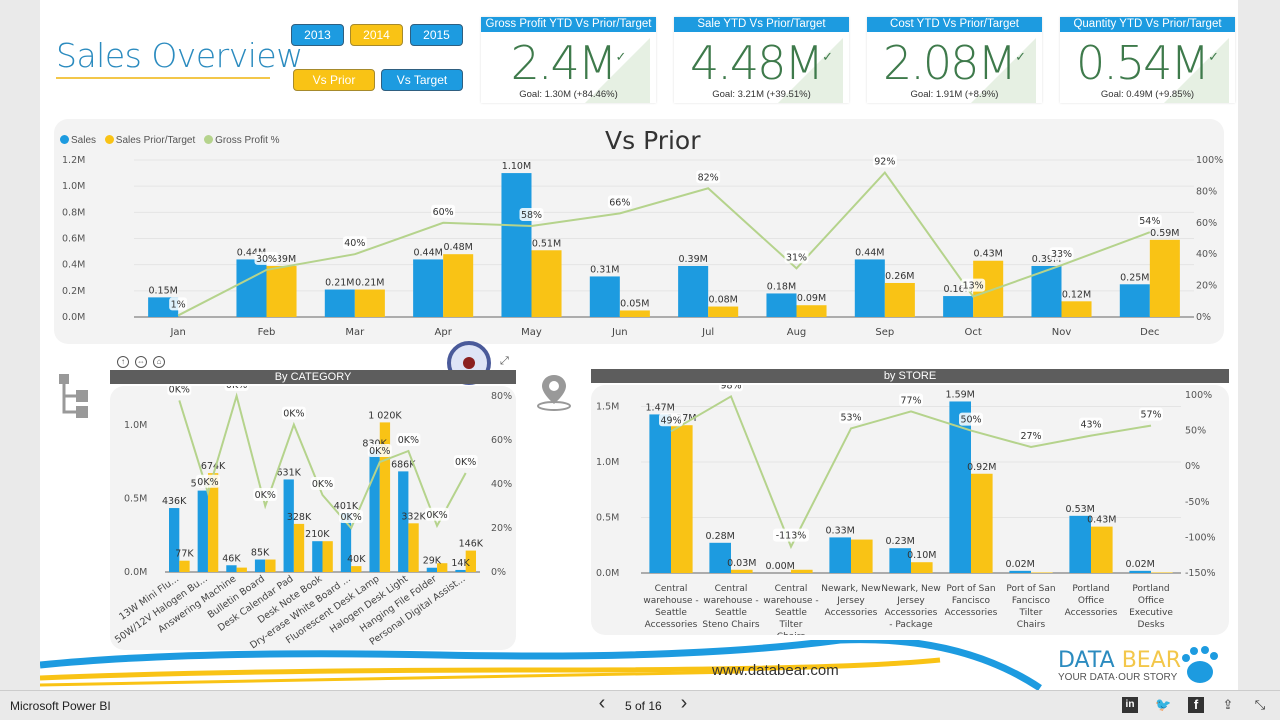 The height and width of the screenshot is (720, 1280). What do you see at coordinates (504, 361) in the screenshot?
I see `focus-mode-icon: ⤢` at bounding box center [504, 361].